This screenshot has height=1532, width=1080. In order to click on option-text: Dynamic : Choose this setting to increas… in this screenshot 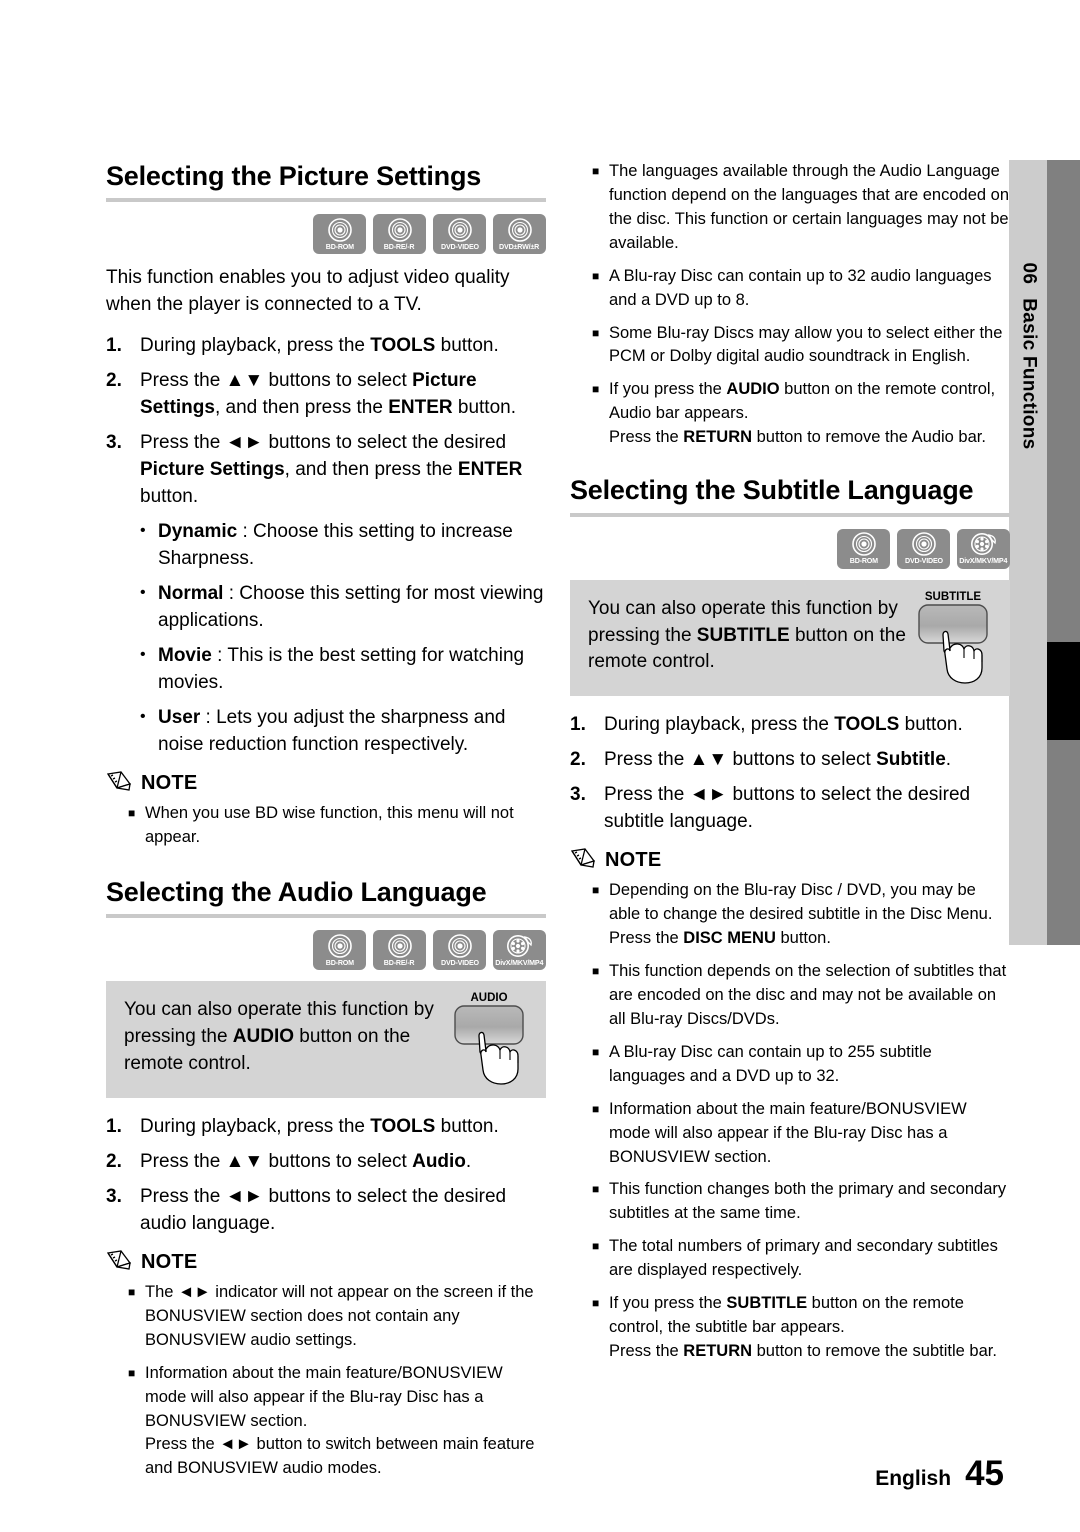, I will do `click(335, 545)`.